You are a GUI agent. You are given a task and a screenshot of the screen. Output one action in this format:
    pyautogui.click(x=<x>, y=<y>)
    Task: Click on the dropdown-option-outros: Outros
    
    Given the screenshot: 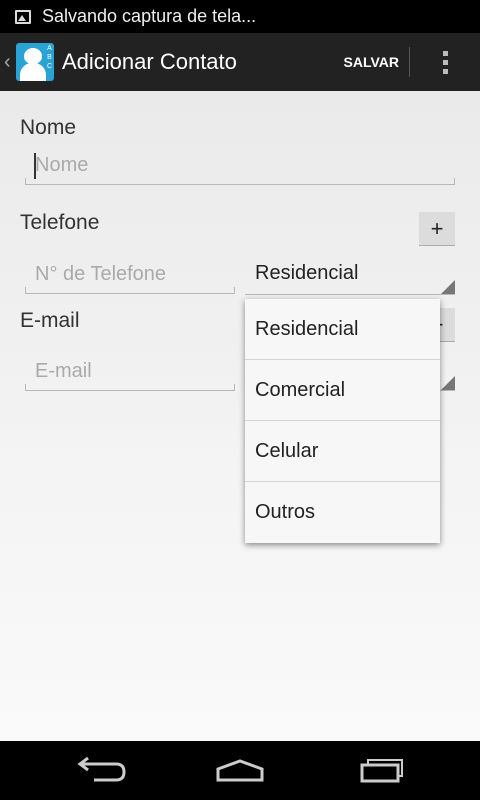 What is the action you would take?
    pyautogui.click(x=342, y=512)
    